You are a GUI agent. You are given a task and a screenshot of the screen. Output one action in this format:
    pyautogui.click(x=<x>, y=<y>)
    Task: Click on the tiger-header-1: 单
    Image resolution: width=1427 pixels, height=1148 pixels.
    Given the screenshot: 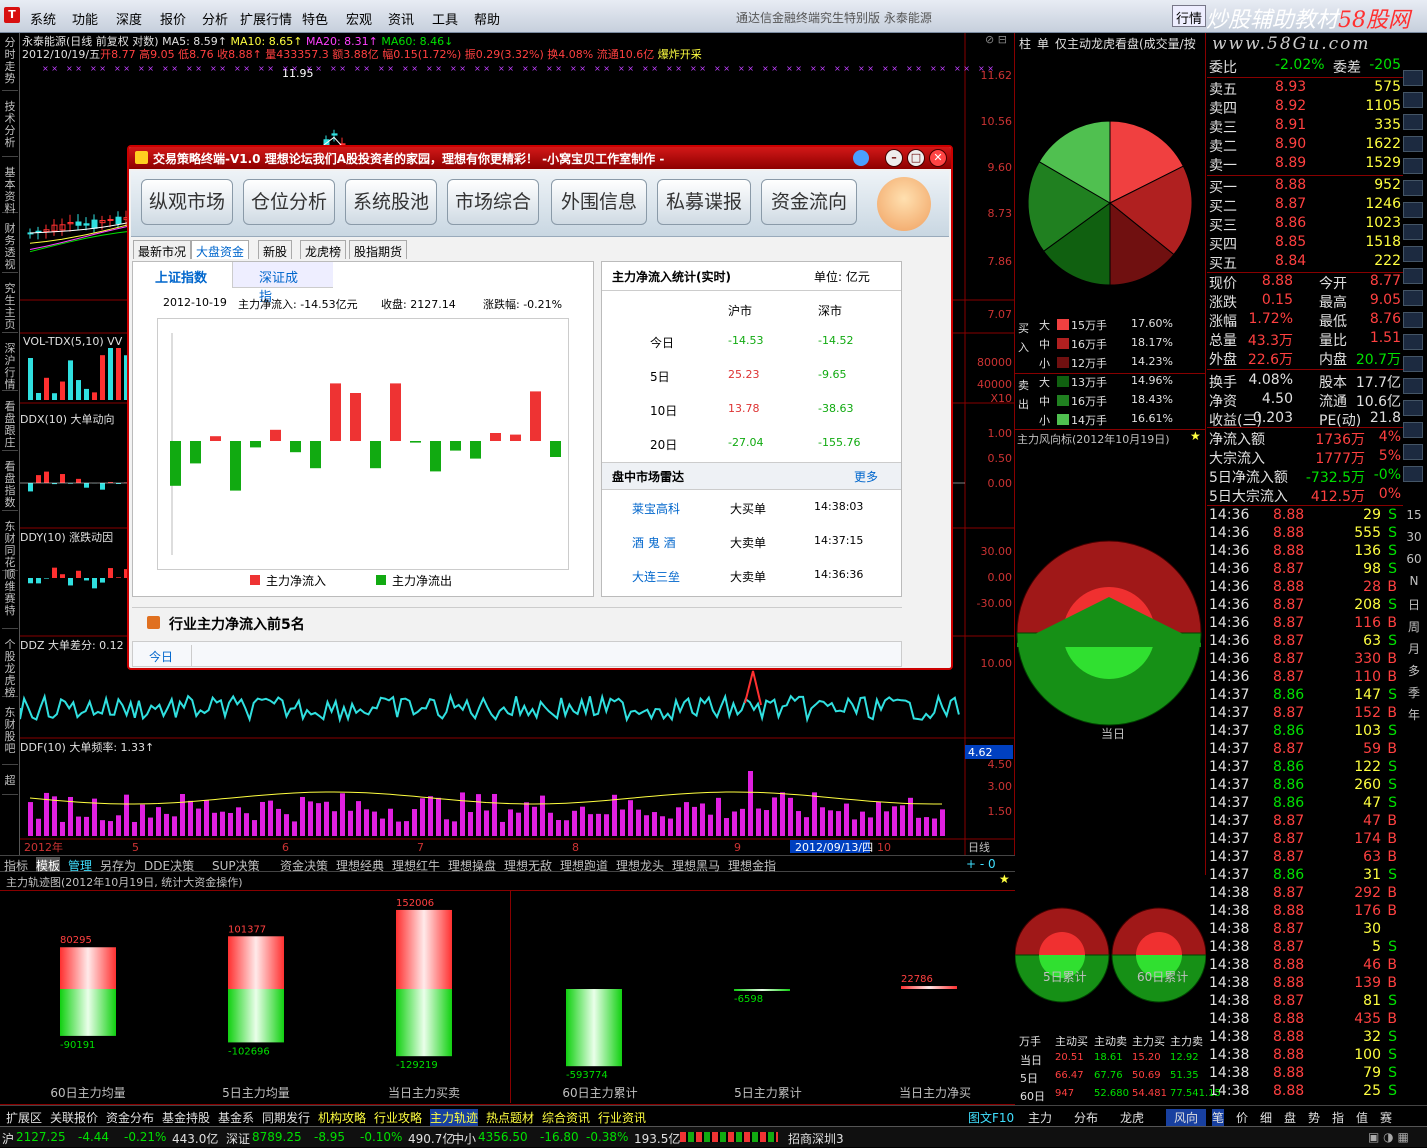 What is the action you would take?
    pyautogui.click(x=1043, y=43)
    